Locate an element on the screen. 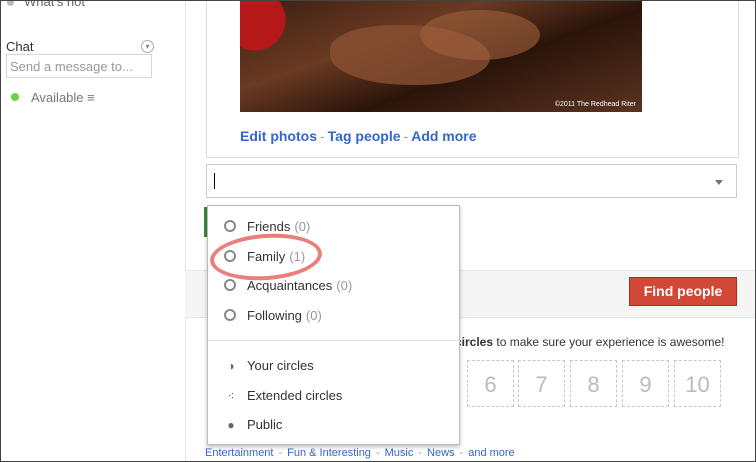 Image resolution: width=756 pixels, height=462 pixels. circle-option-following: Following (0) is located at coordinates (273, 318).